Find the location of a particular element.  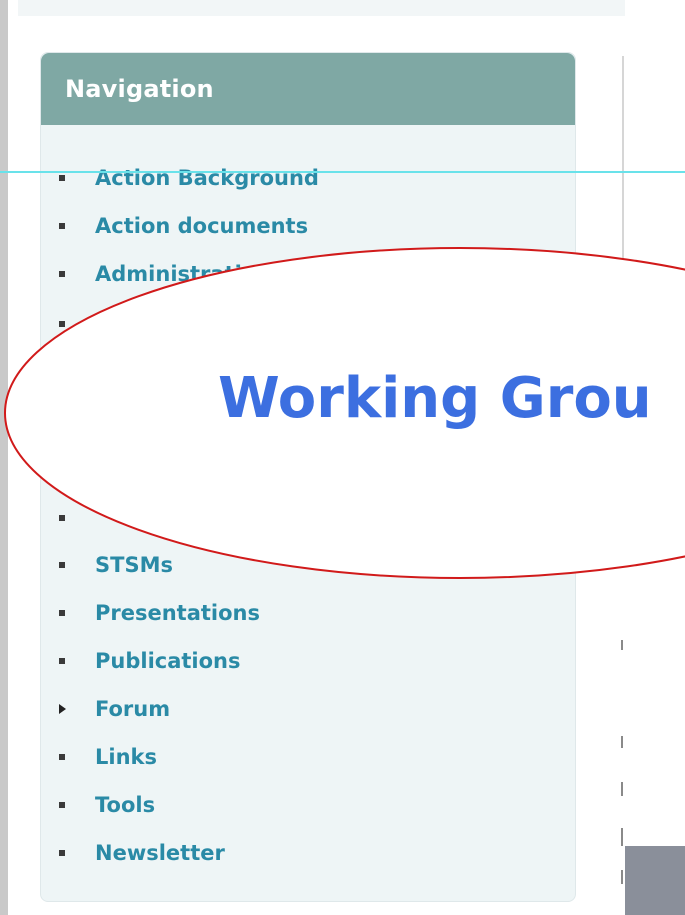

nav-item-presentations: Presentations is located at coordinates (159, 613).